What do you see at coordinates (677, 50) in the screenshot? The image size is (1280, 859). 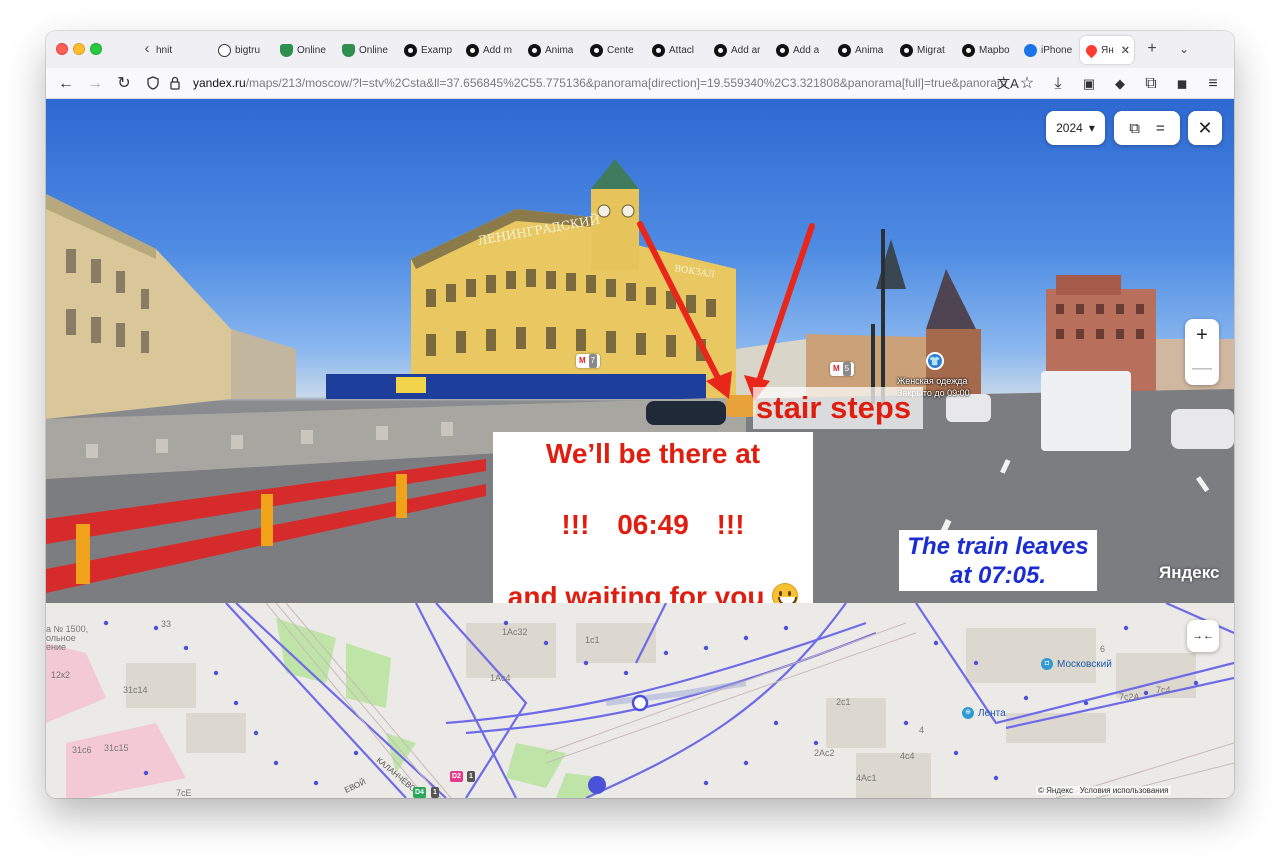 I see `tab: Attacl` at bounding box center [677, 50].